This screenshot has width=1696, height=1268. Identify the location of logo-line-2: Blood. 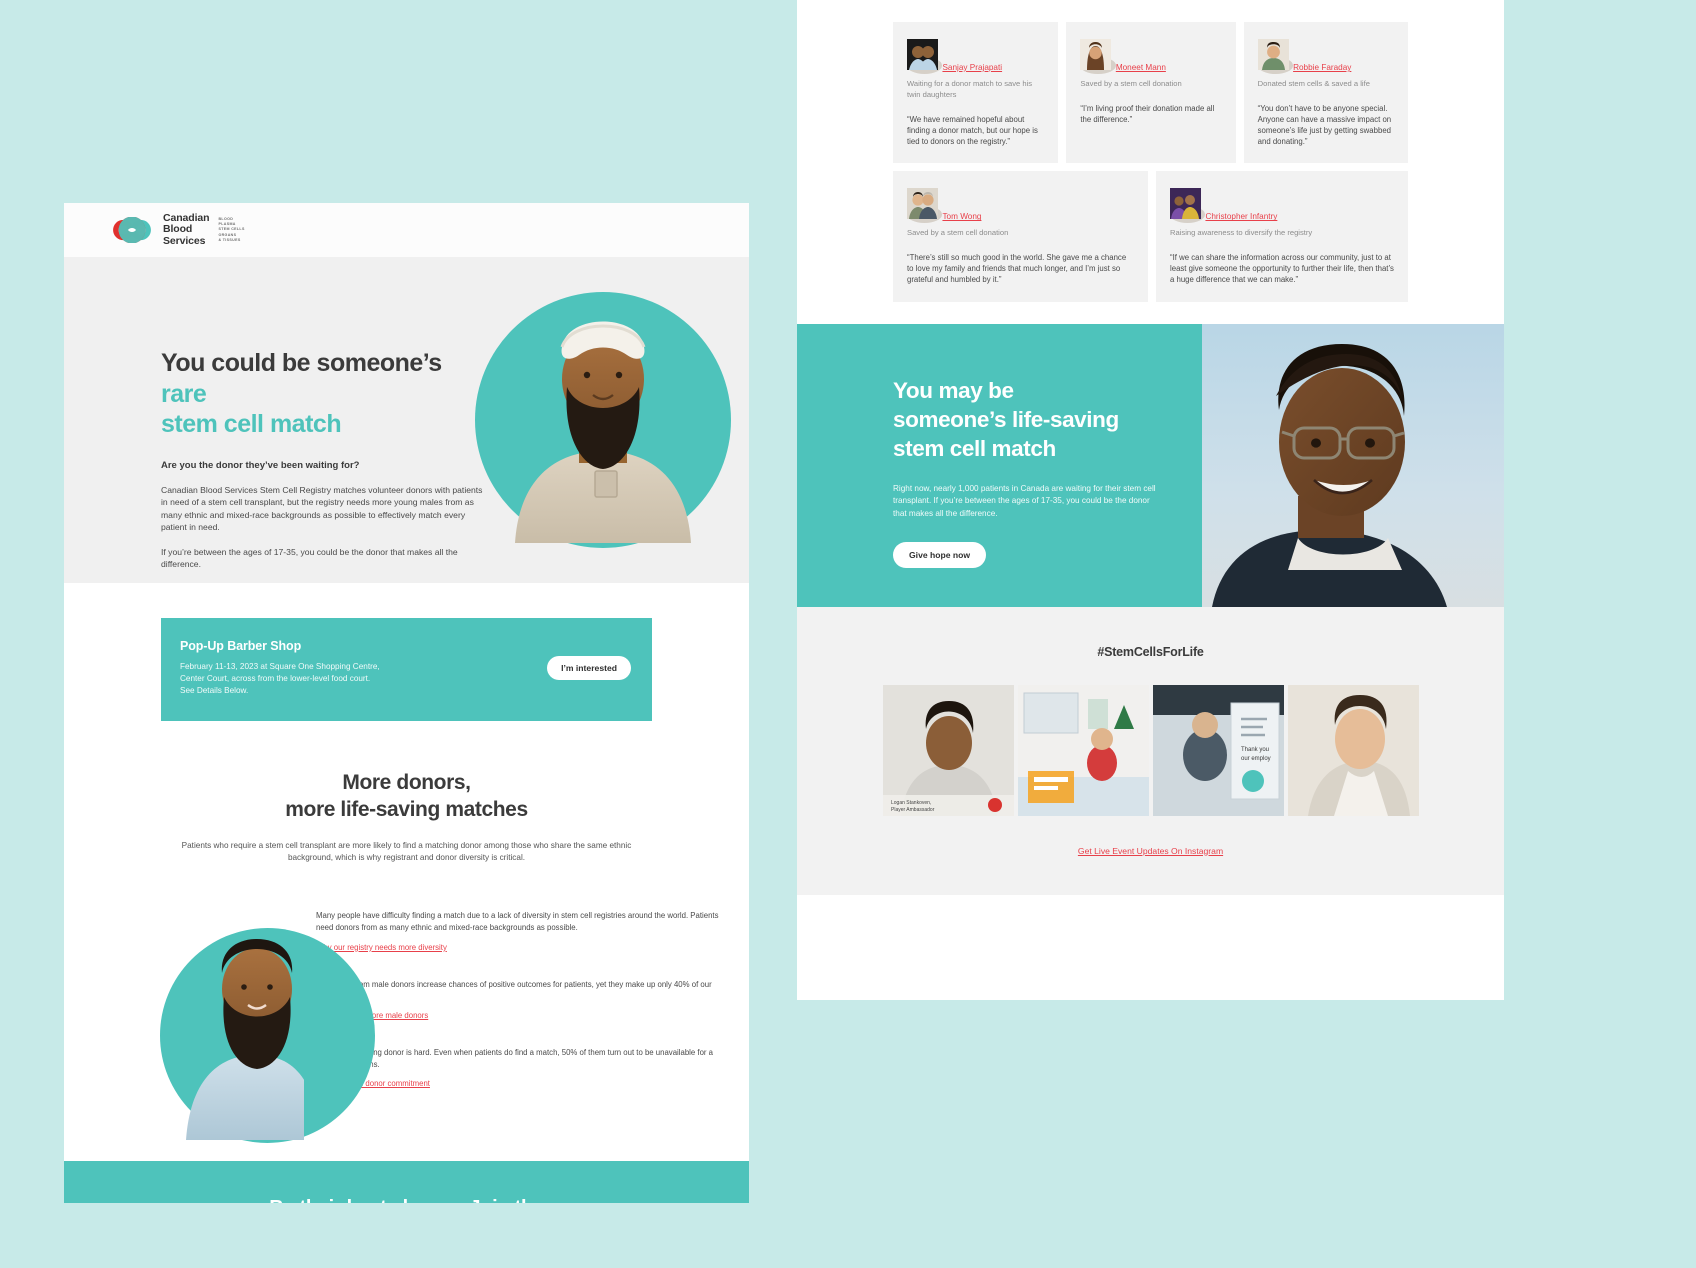
(178, 229).